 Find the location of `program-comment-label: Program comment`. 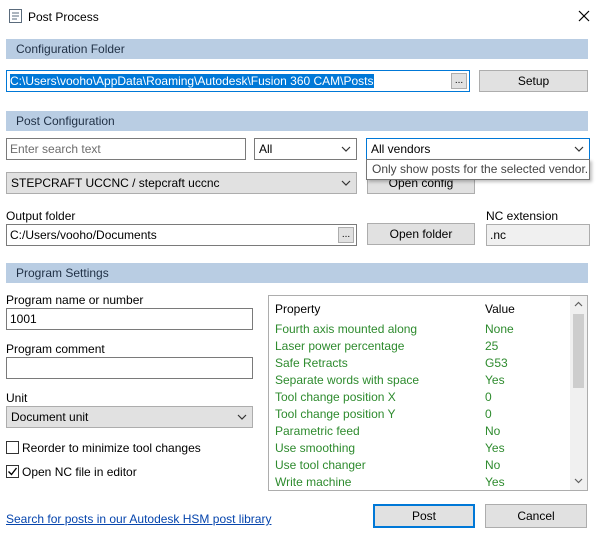

program-comment-label: Program comment is located at coordinates (55, 349).